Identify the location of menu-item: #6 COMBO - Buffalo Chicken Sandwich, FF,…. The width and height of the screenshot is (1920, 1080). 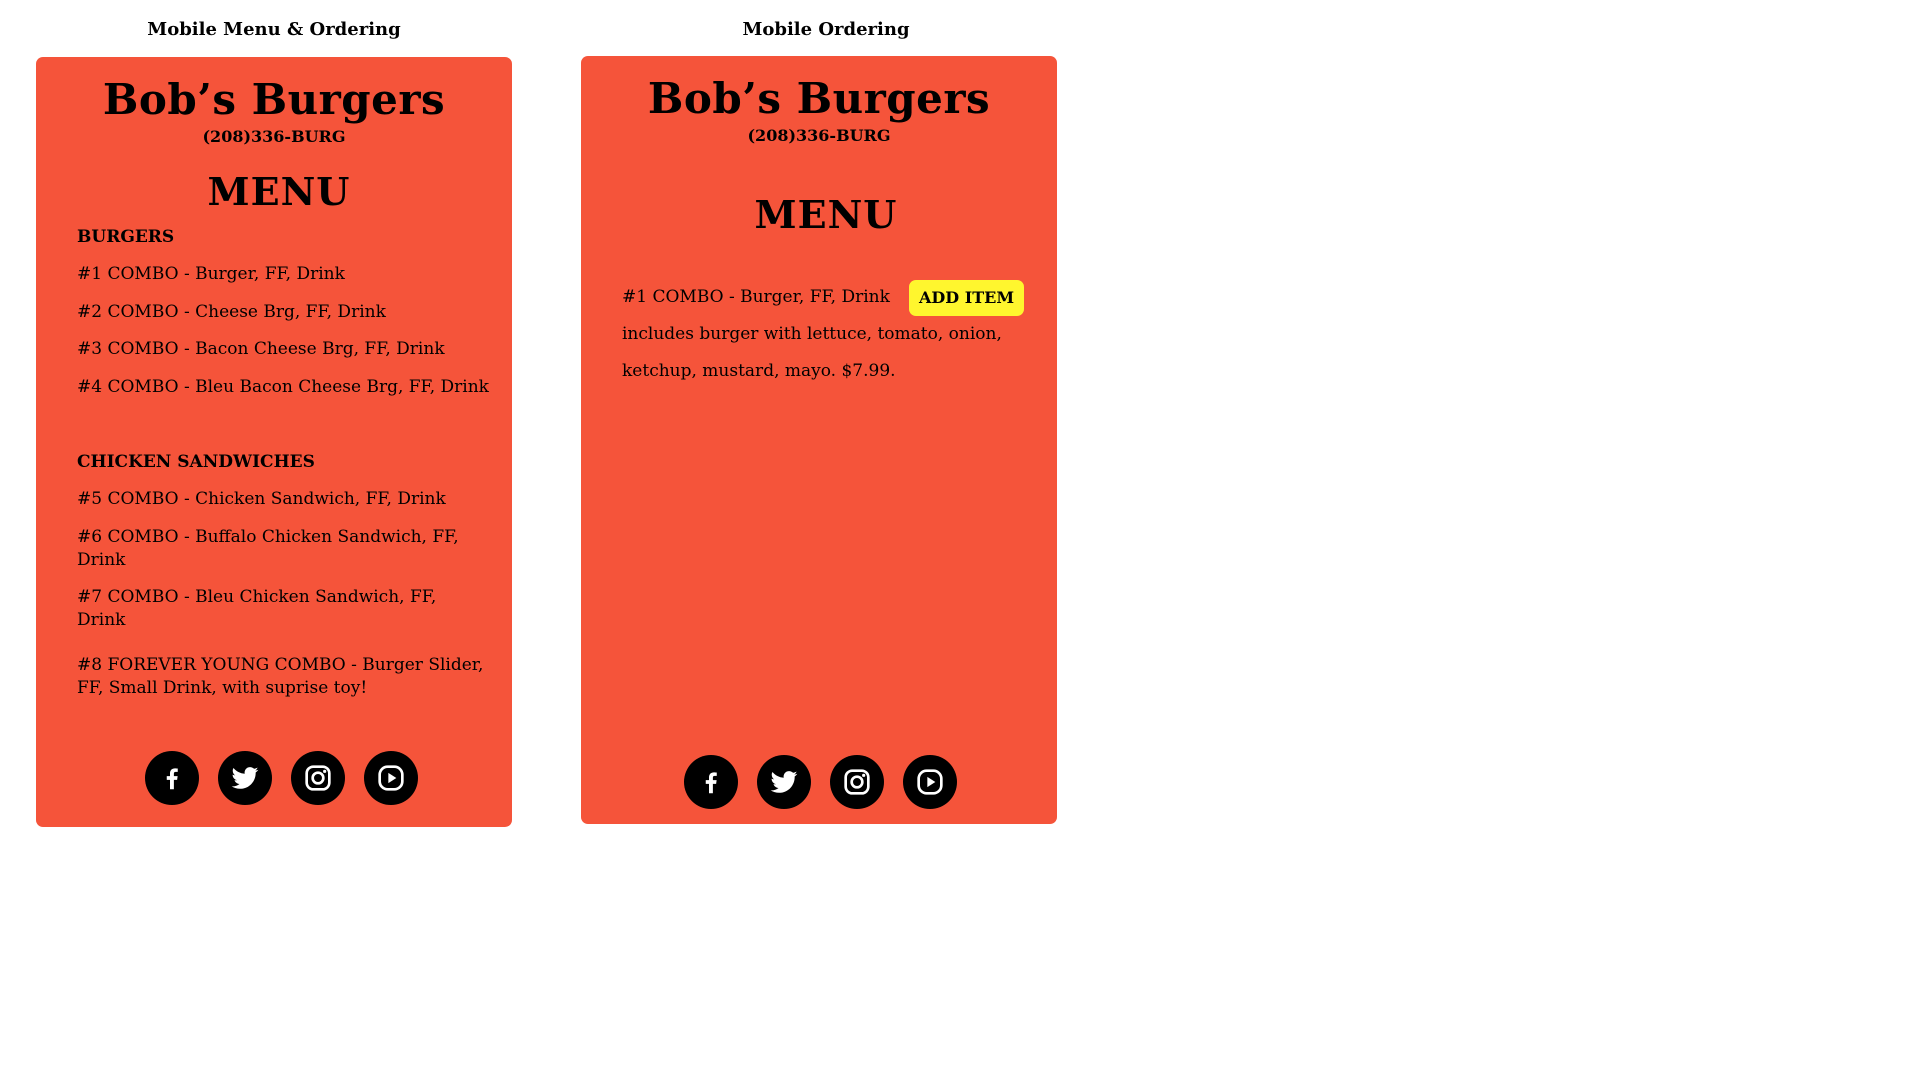
(274, 549).